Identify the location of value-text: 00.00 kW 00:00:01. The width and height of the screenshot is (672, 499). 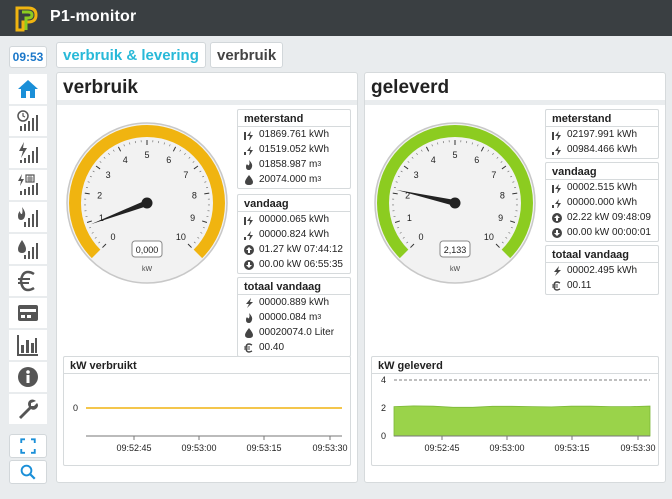
(609, 232).